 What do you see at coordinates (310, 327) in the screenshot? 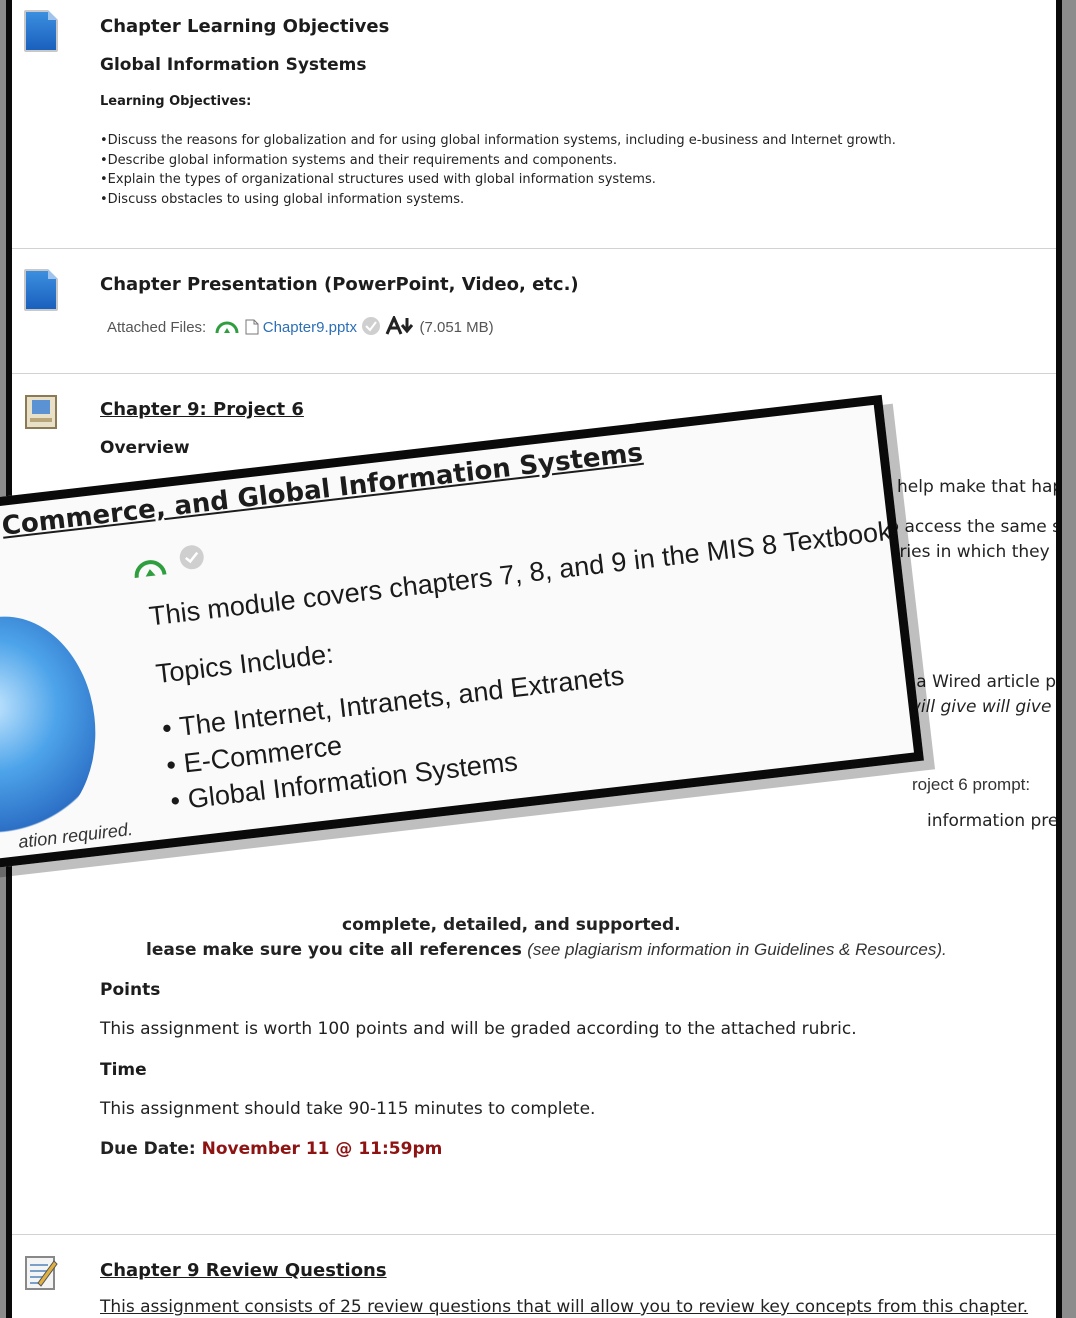
I see `attachment-link: Chapter9.pptx` at bounding box center [310, 327].